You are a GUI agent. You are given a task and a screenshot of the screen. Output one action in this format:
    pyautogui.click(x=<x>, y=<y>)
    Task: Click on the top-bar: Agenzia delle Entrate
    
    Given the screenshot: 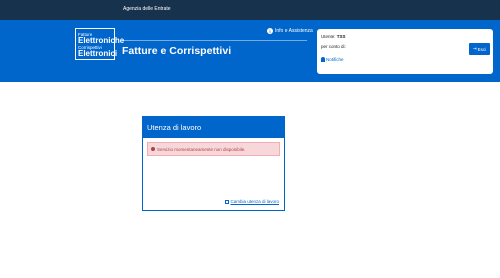 What is the action you would take?
    pyautogui.click(x=250, y=10)
    